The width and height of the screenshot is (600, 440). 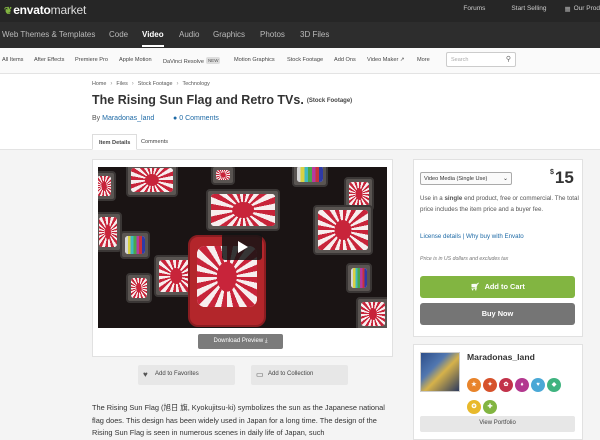 What do you see at coordinates (506, 385) in the screenshot?
I see `author-badge-icon: ✿` at bounding box center [506, 385].